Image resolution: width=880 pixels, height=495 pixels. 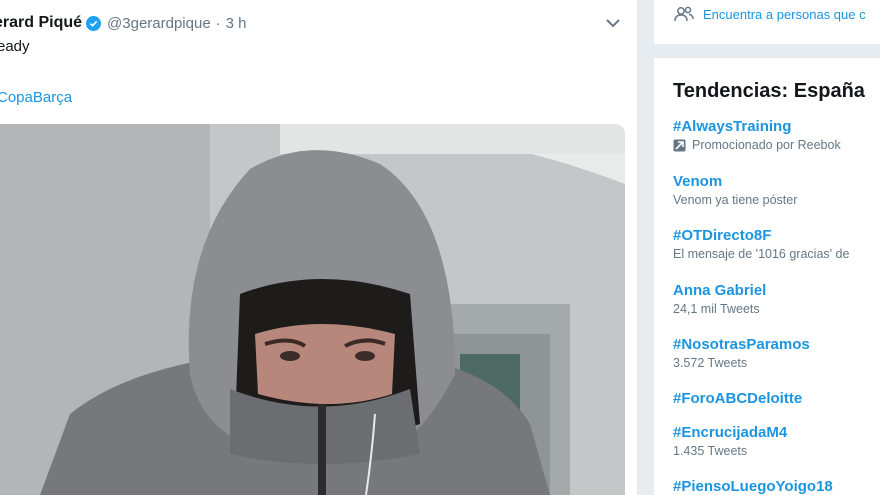 What do you see at coordinates (710, 451) in the screenshot?
I see `trend-meta-text: 1.435 Tweets` at bounding box center [710, 451].